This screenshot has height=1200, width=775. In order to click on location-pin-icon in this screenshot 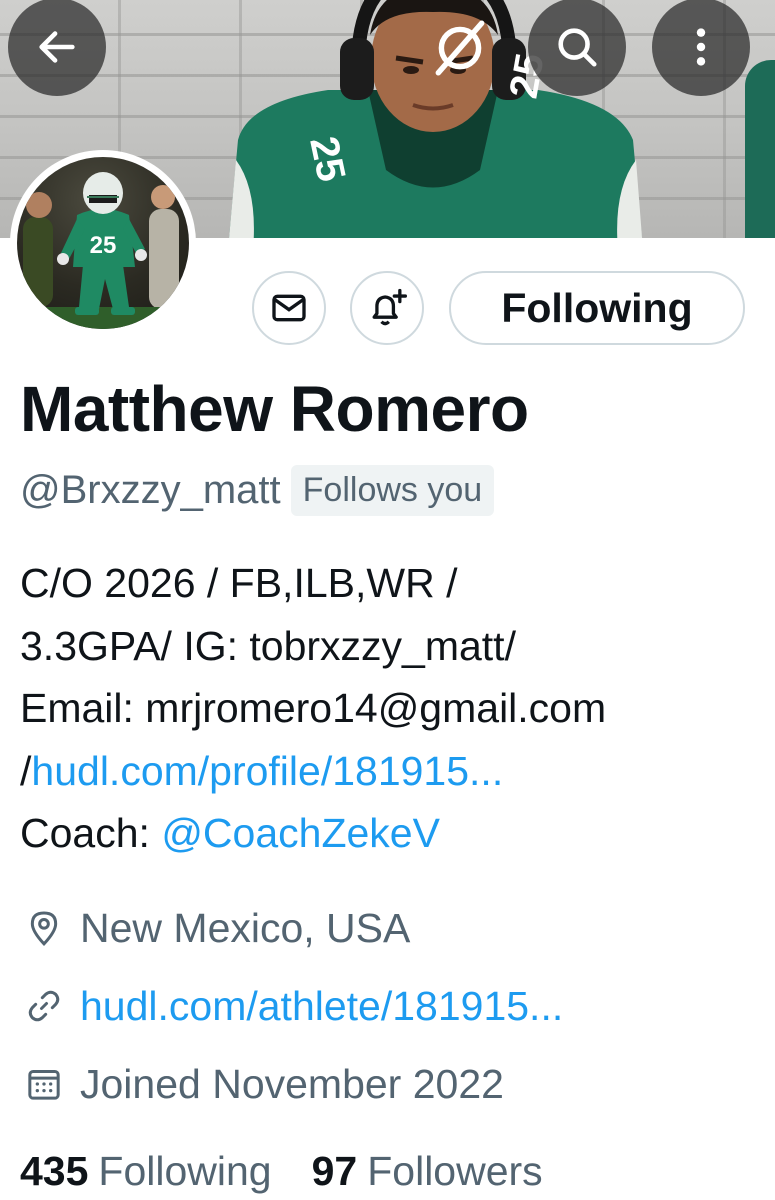, I will do `click(44, 928)`.